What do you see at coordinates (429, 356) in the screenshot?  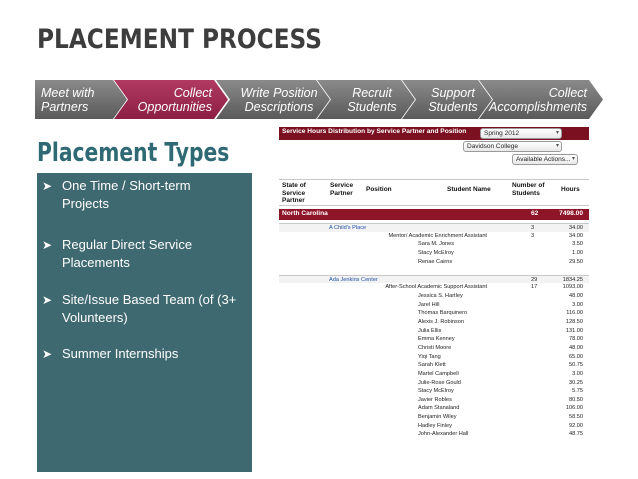 I see `student-name-cell: Yiqi Tang` at bounding box center [429, 356].